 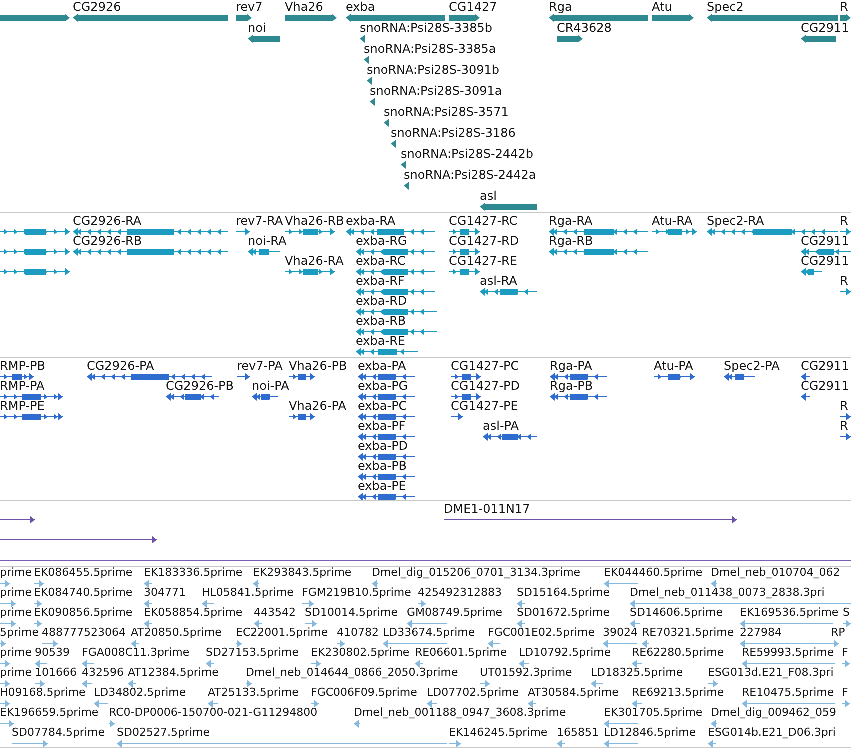 What do you see at coordinates (542, 633) in the screenshot?
I see `feature-label: FGC001E02.5prime` at bounding box center [542, 633].